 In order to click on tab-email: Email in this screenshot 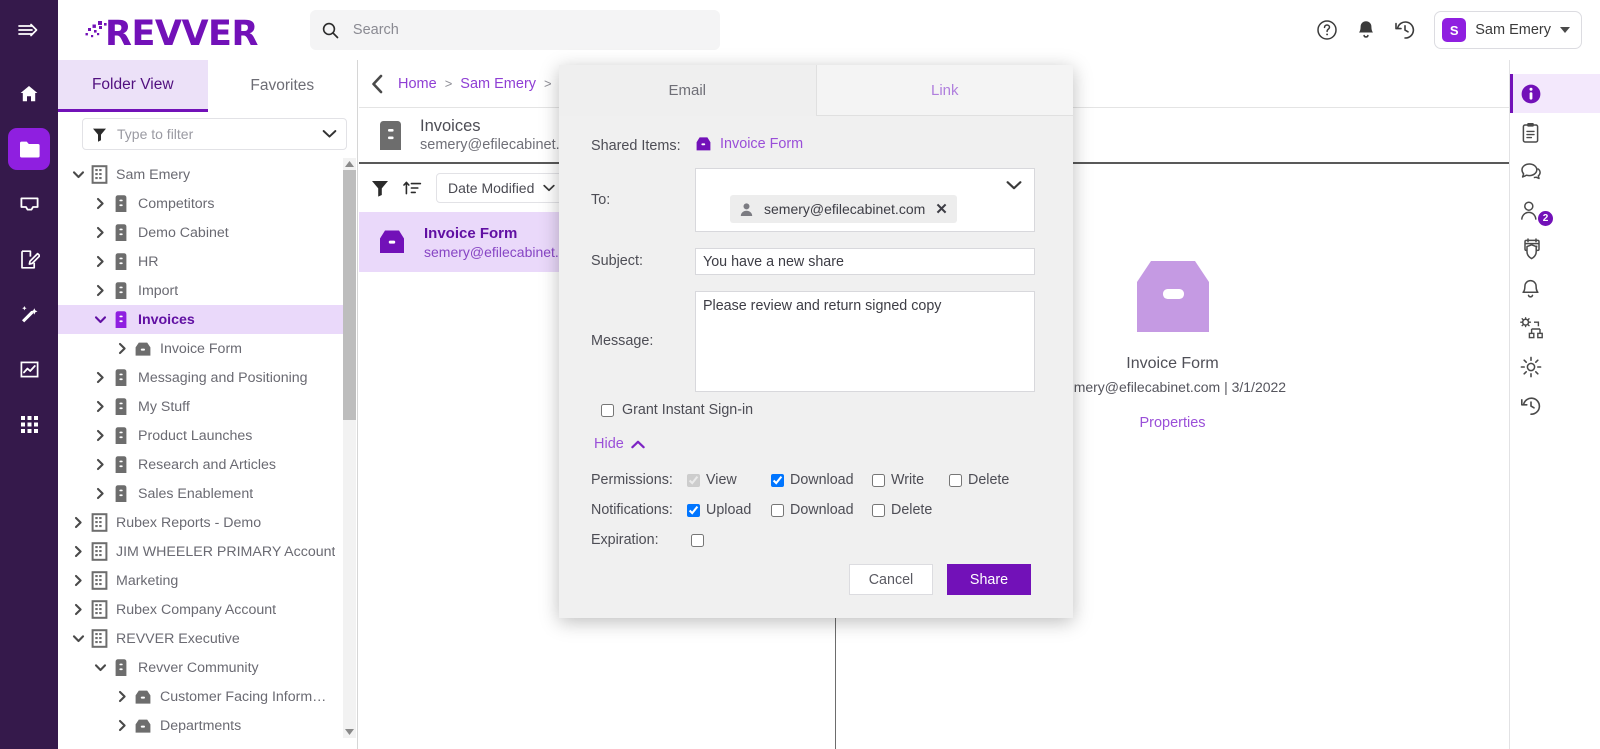, I will do `click(687, 90)`.